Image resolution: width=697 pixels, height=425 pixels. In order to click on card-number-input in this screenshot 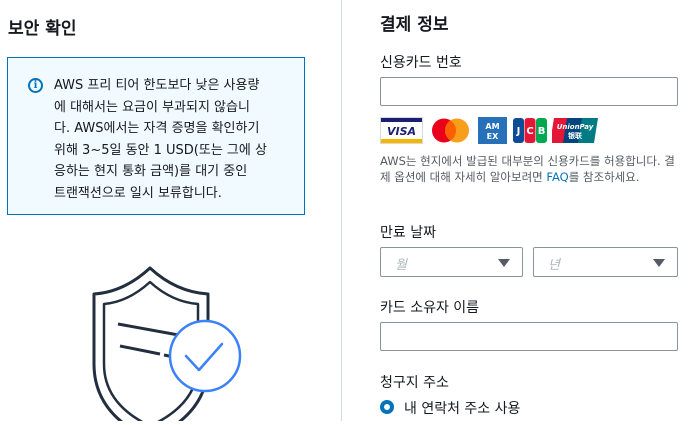, I will do `click(529, 91)`.